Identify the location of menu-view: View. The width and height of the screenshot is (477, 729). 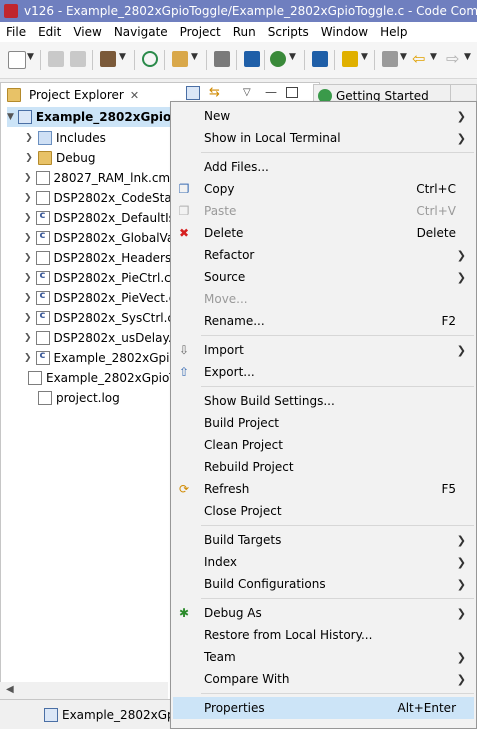
(87, 32).